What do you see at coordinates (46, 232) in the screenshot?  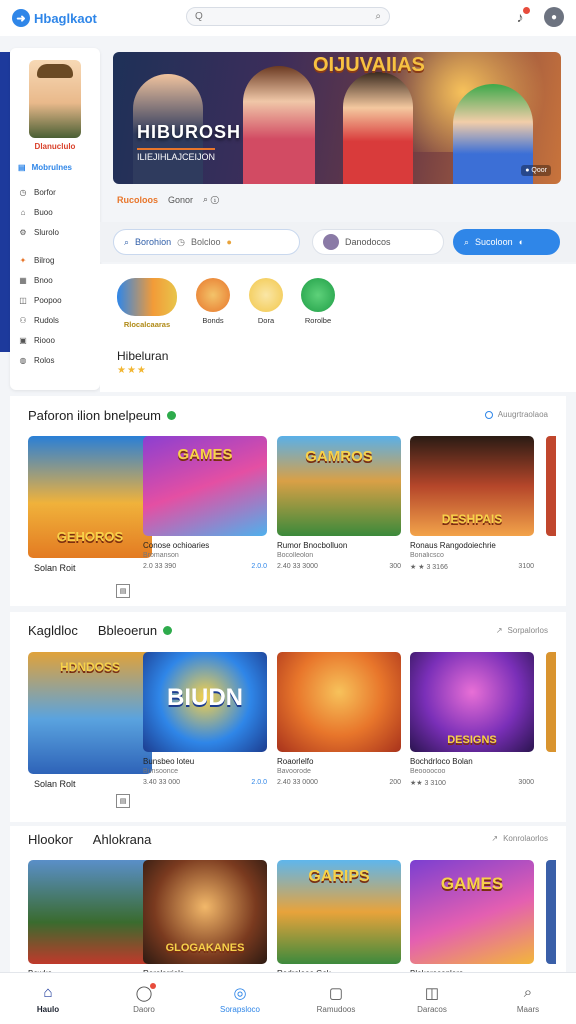 I see `sidebar-item-label: Slurolo` at bounding box center [46, 232].